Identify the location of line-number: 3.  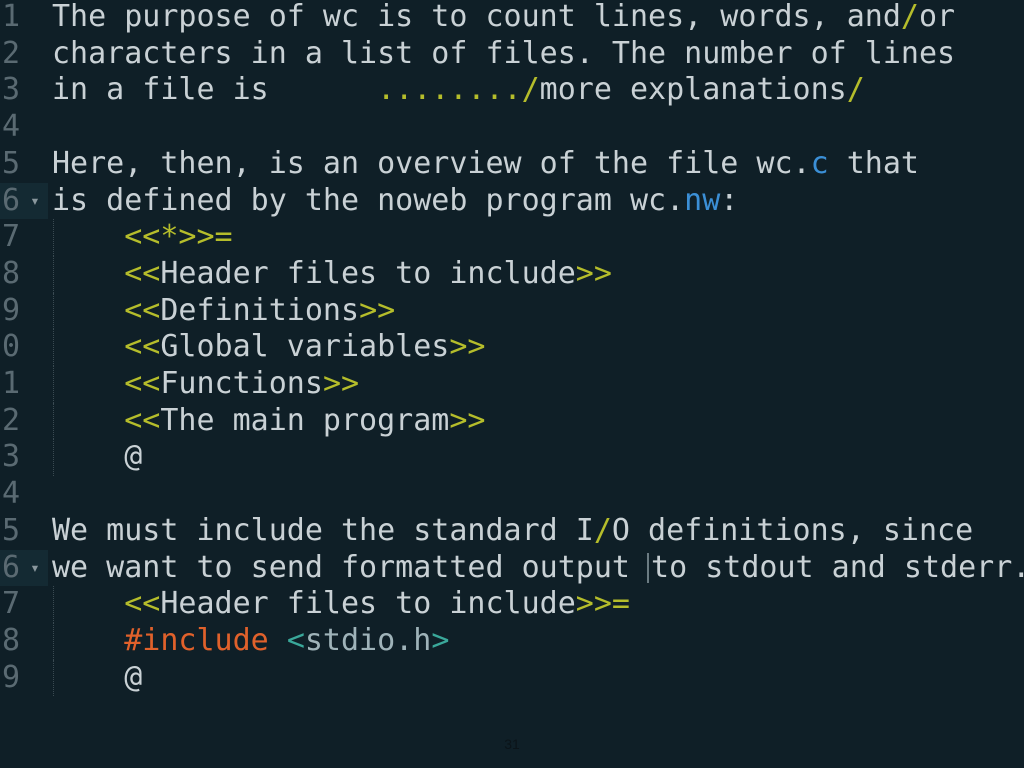
(24, 90).